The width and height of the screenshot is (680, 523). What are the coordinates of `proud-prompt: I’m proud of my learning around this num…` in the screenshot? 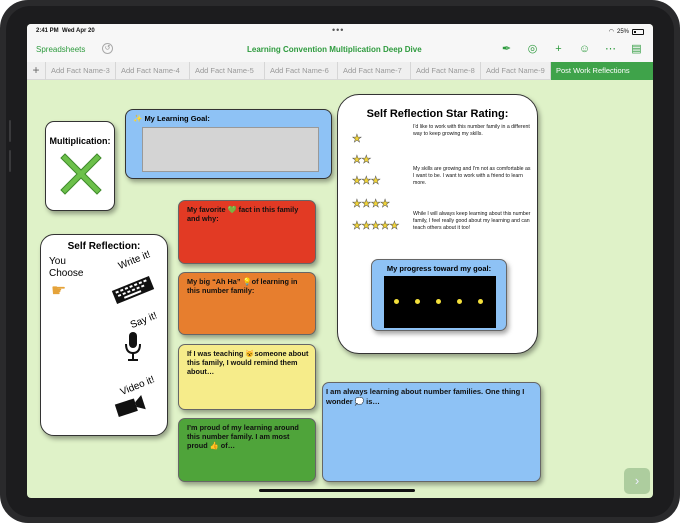 It's located at (243, 436).